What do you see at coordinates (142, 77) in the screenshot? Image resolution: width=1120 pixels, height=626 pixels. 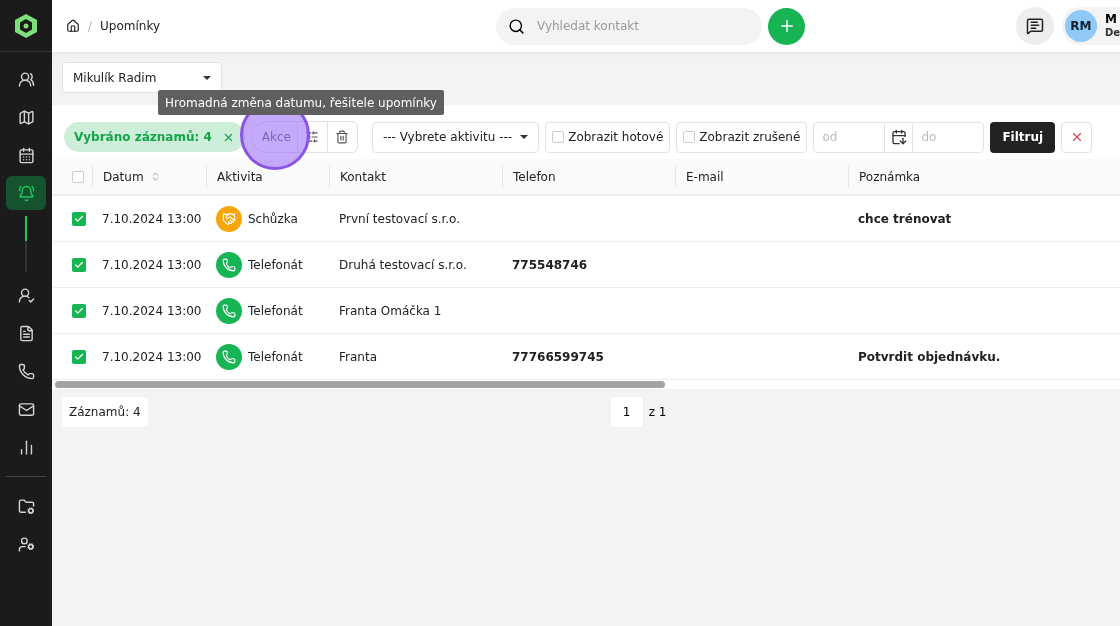 I see `owner-select: Mikulík Radim` at bounding box center [142, 77].